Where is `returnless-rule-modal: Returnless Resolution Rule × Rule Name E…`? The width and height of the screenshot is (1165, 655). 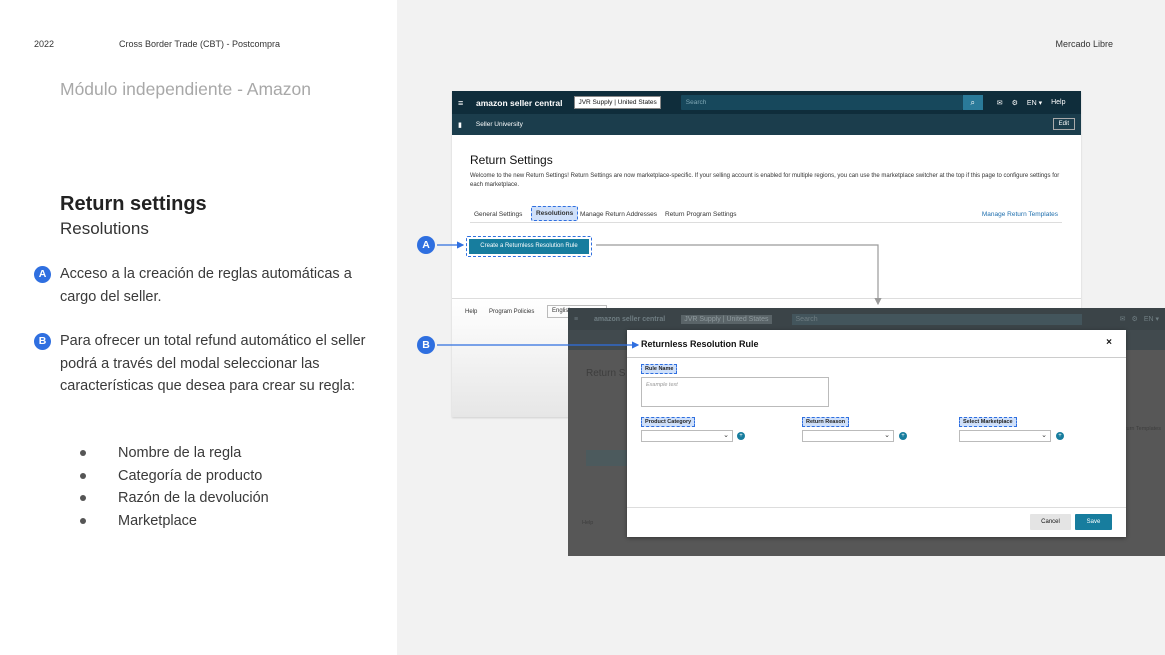 returnless-rule-modal: Returnless Resolution Rule × Rule Name E… is located at coordinates (876, 433).